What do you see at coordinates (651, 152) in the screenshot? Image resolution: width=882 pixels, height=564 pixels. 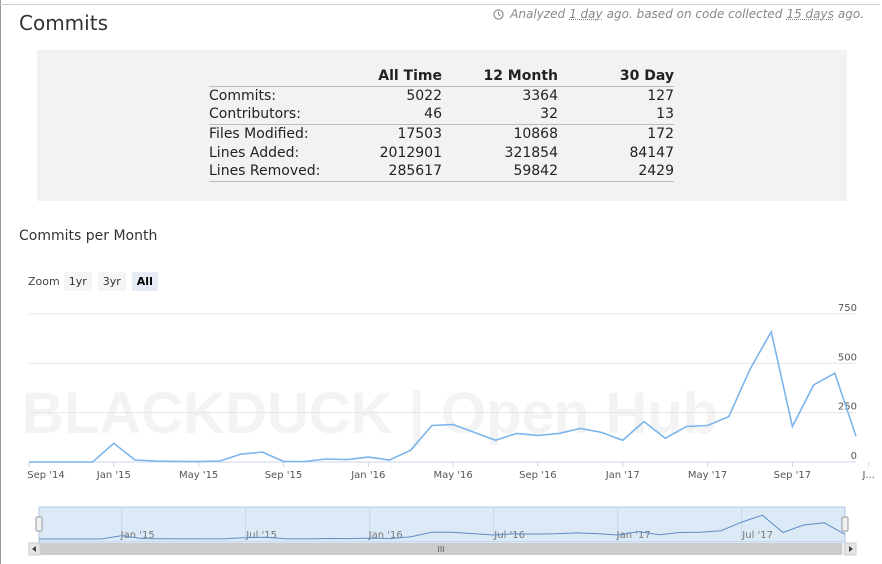 I see `value-30-day: 84147` at bounding box center [651, 152].